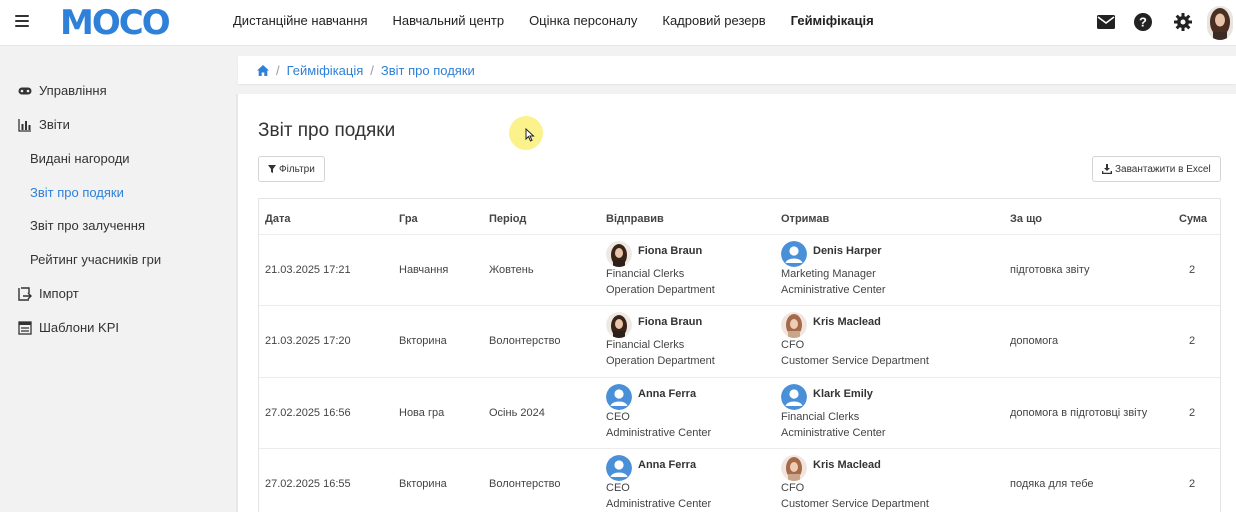 This screenshot has height=512, width=1236. Describe the element at coordinates (263, 70) in the screenshot. I see `home-icon` at that location.